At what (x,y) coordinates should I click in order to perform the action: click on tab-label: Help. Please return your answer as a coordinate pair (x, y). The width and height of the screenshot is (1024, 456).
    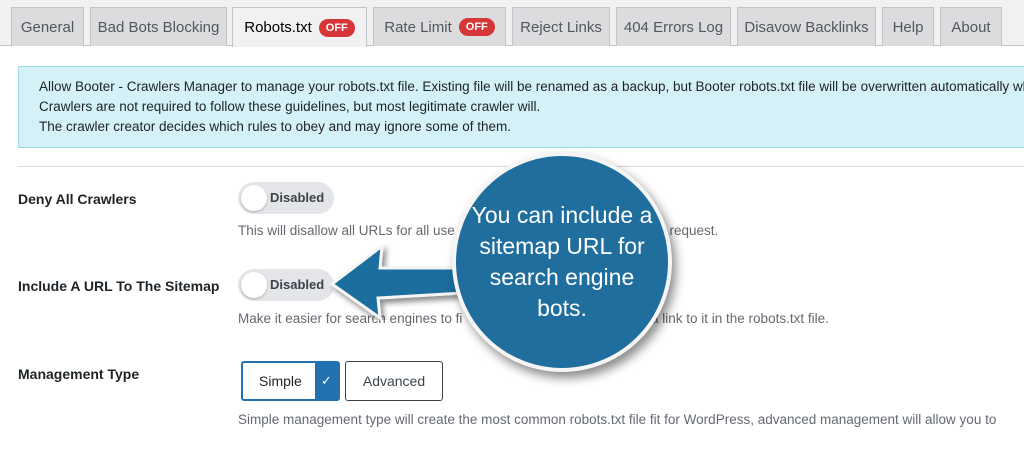
    Looking at the image, I should click on (908, 27).